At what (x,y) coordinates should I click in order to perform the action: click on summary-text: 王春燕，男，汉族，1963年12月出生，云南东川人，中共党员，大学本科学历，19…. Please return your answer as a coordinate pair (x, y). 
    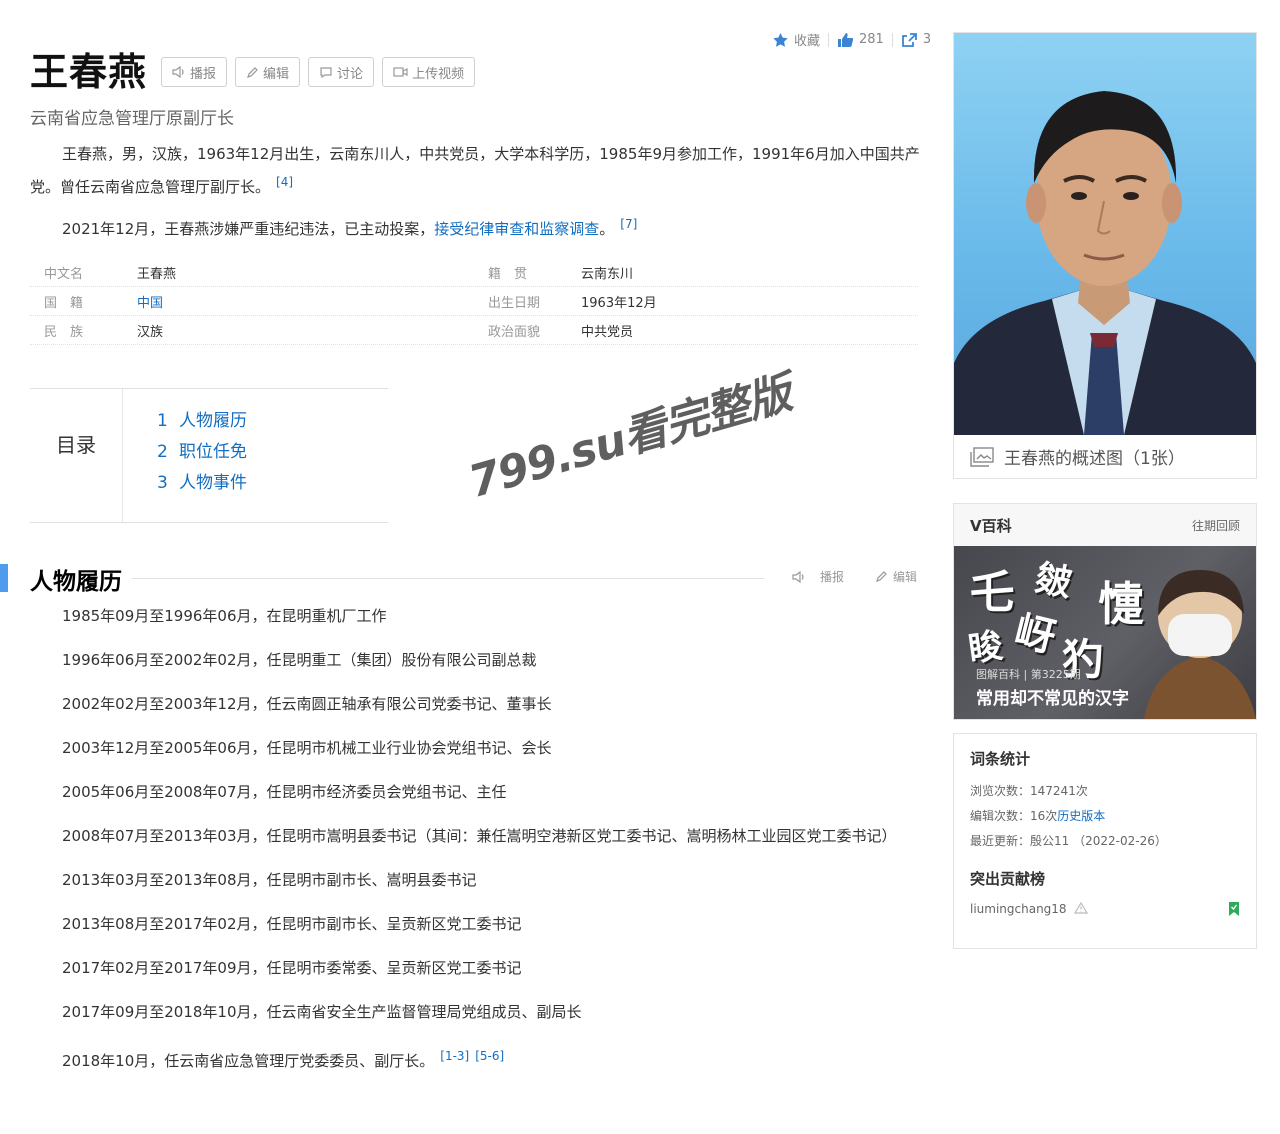
    Looking at the image, I should click on (475, 170).